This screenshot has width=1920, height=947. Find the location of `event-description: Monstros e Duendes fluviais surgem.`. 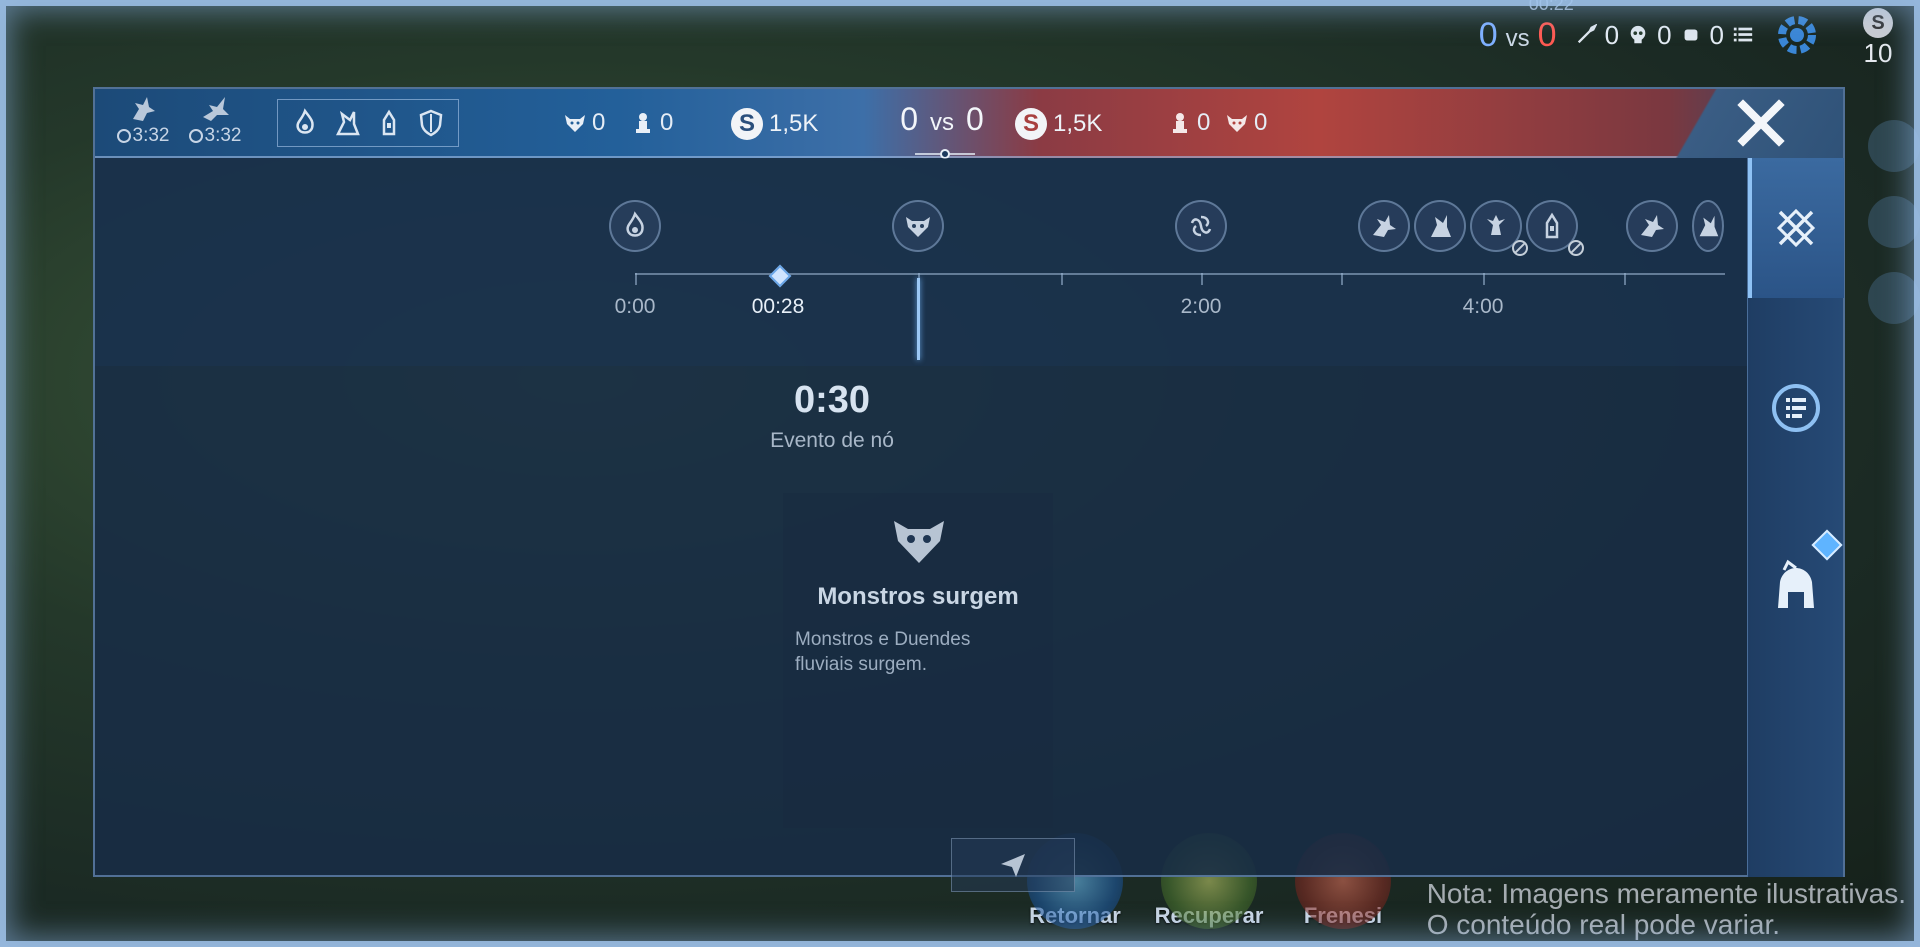

event-description: Monstros e Duendes fluviais surgem. is located at coordinates (883, 652).